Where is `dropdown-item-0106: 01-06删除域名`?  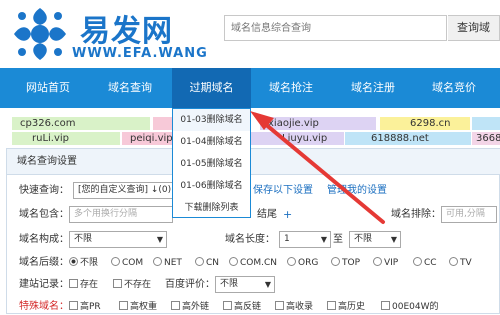 dropdown-item-0106: 01-06删除域名 is located at coordinates (211, 186).